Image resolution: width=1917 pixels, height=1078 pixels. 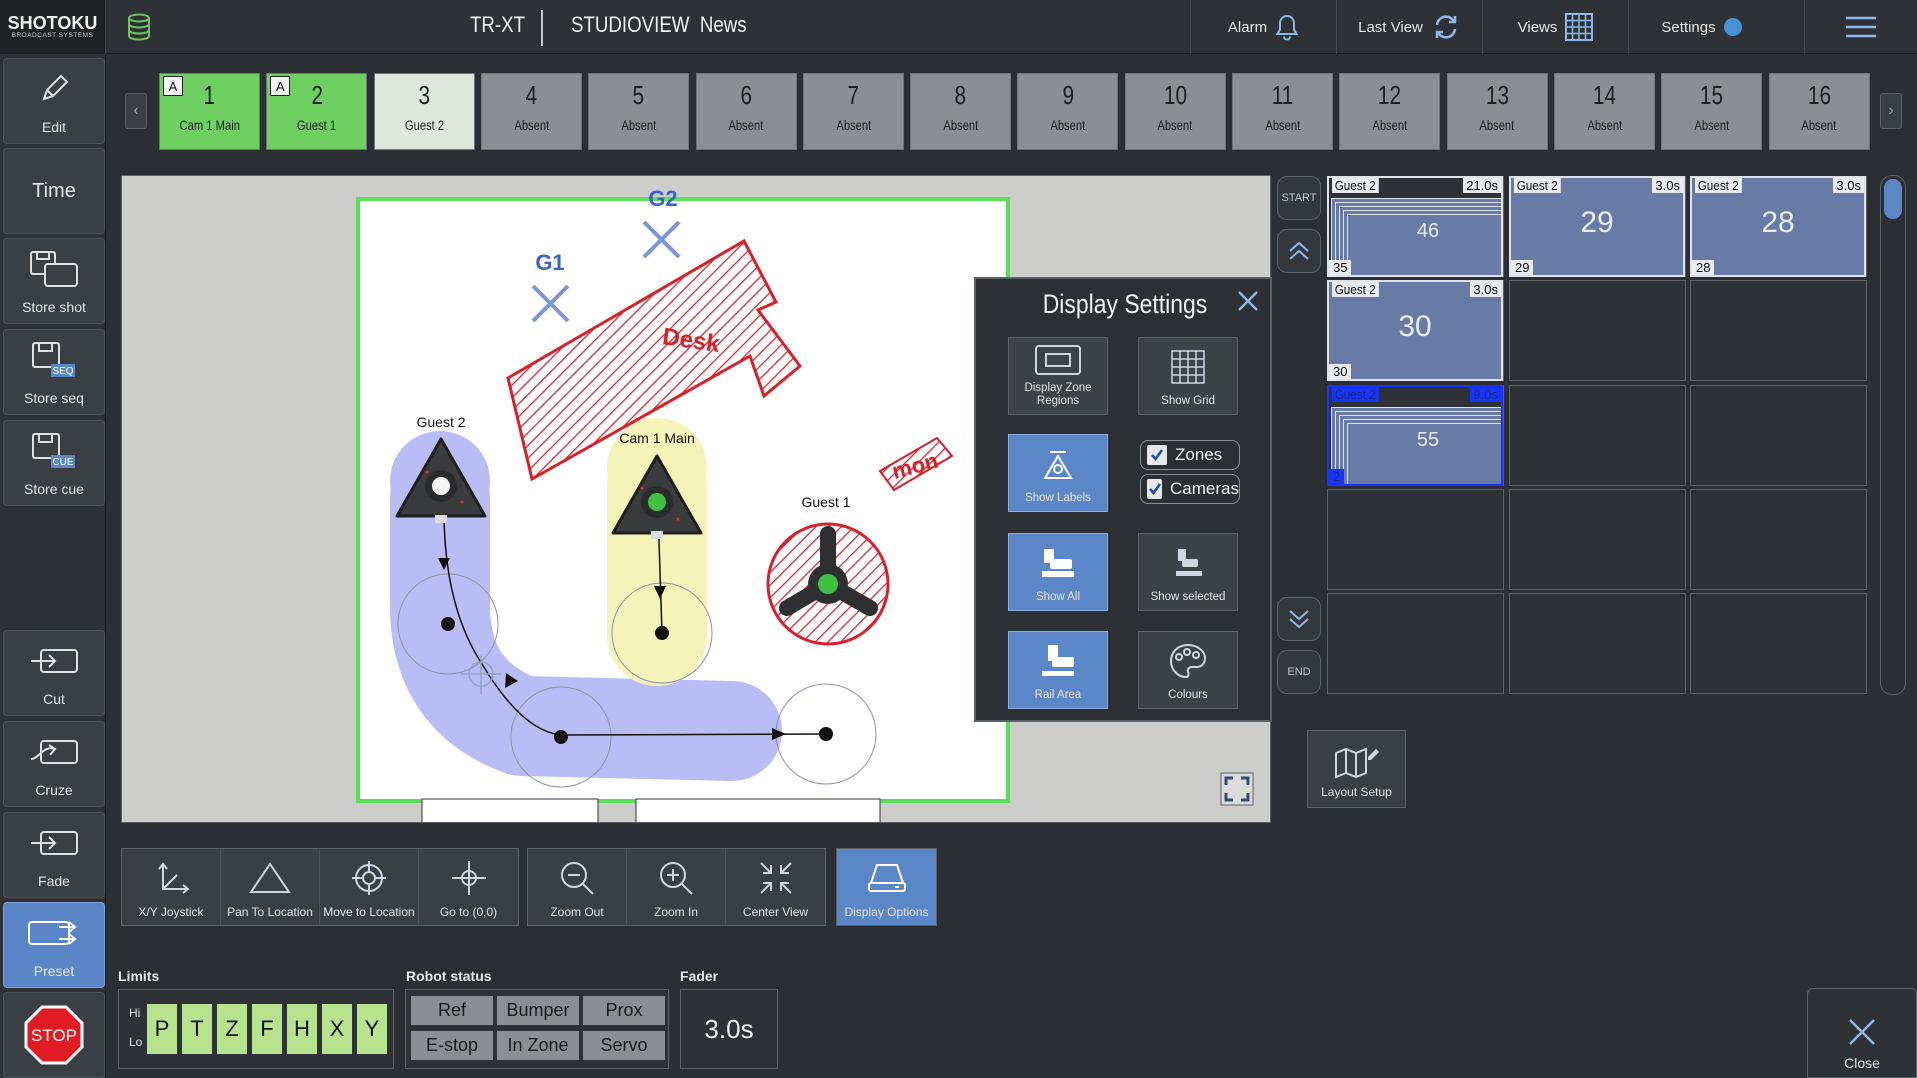 I want to click on start-button: START, so click(x=1299, y=198).